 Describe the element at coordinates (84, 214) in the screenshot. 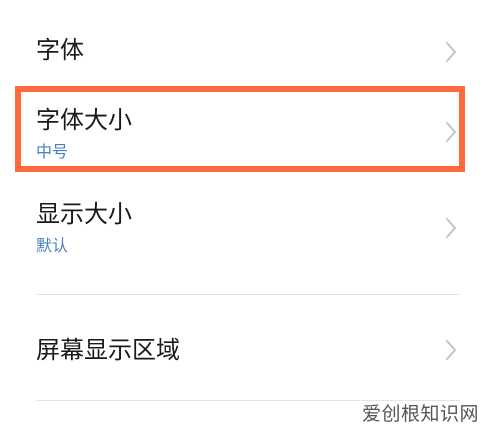

I see `settings-item-title: 显示大小` at that location.